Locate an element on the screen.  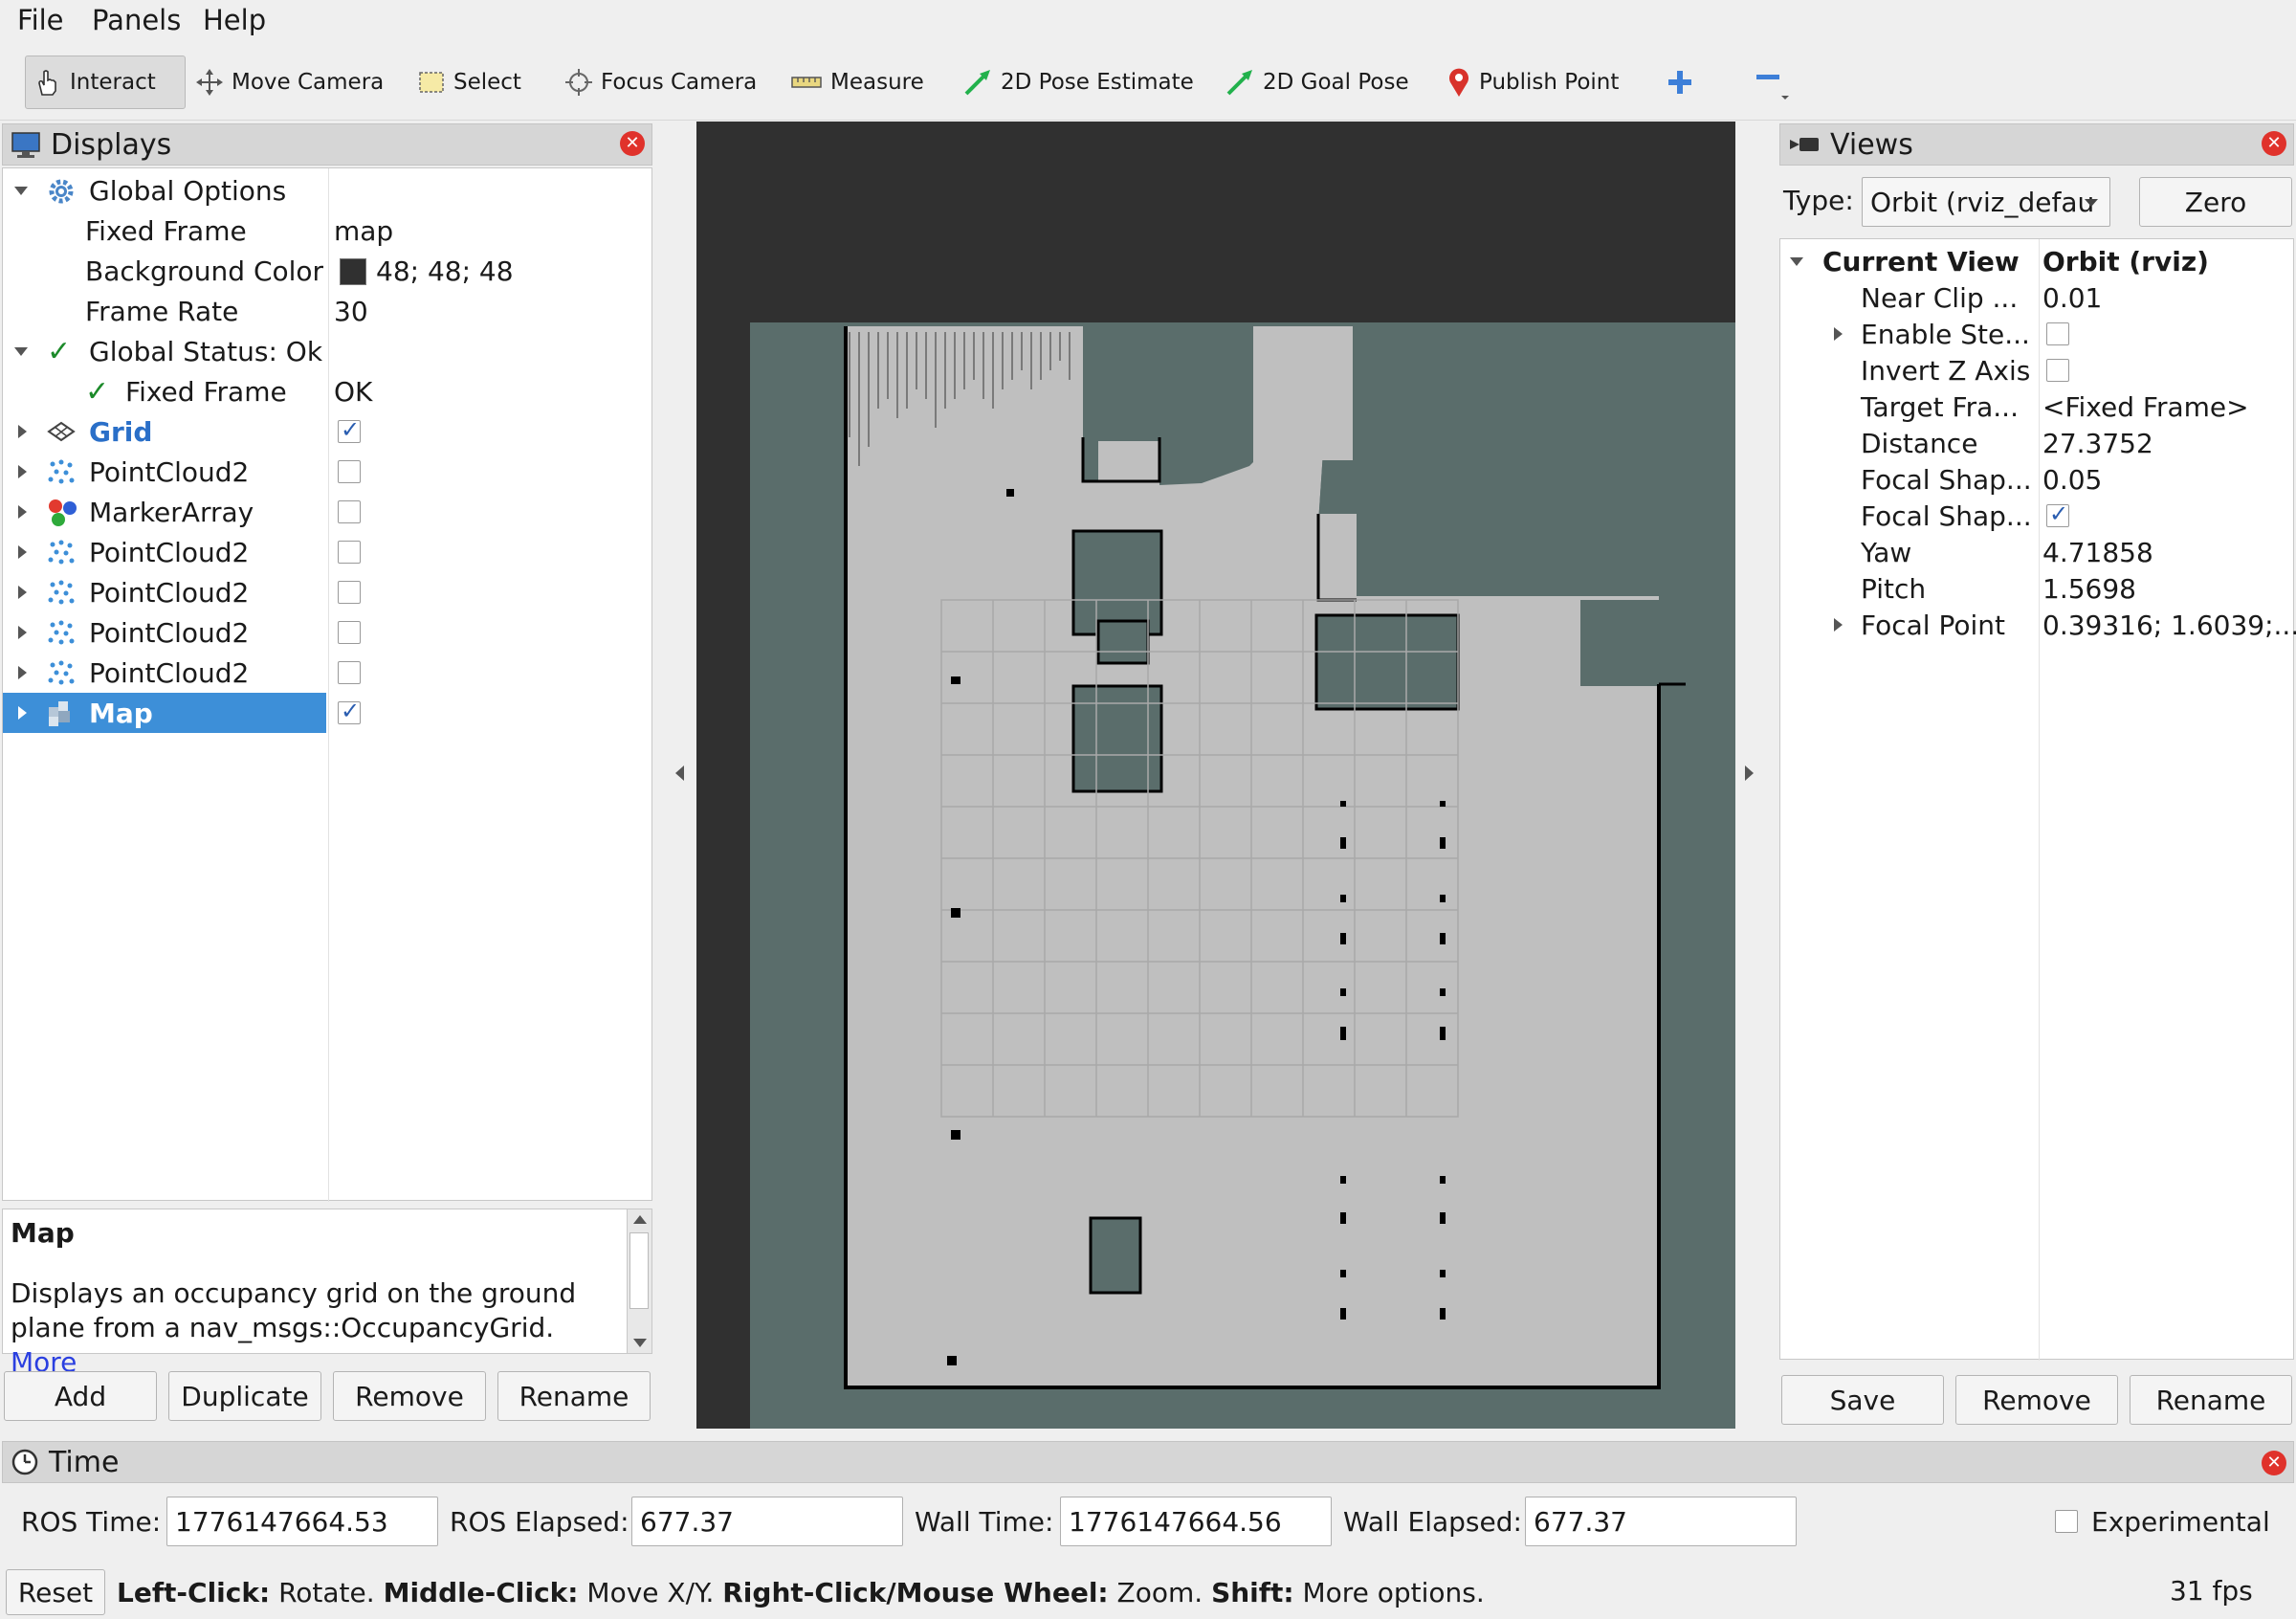
green-arrow-icon is located at coordinates (977, 83).